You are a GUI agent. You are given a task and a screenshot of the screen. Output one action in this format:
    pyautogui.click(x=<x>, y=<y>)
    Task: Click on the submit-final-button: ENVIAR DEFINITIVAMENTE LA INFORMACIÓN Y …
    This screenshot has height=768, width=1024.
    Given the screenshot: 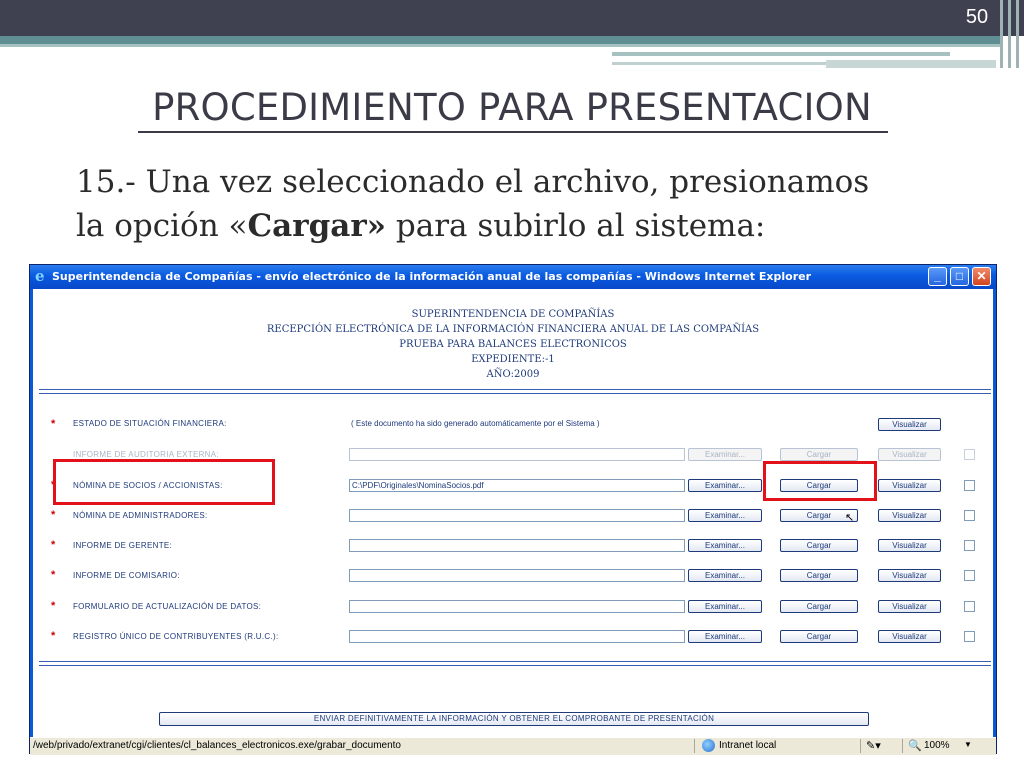 What is the action you would take?
    pyautogui.click(x=514, y=719)
    